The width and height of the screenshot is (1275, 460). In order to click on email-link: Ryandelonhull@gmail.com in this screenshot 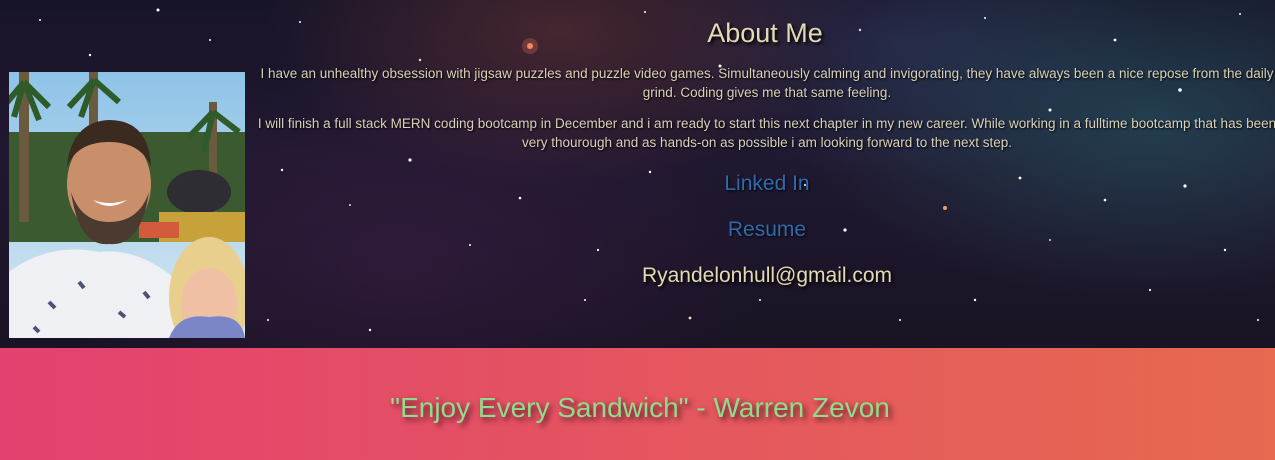, I will do `click(765, 276)`.